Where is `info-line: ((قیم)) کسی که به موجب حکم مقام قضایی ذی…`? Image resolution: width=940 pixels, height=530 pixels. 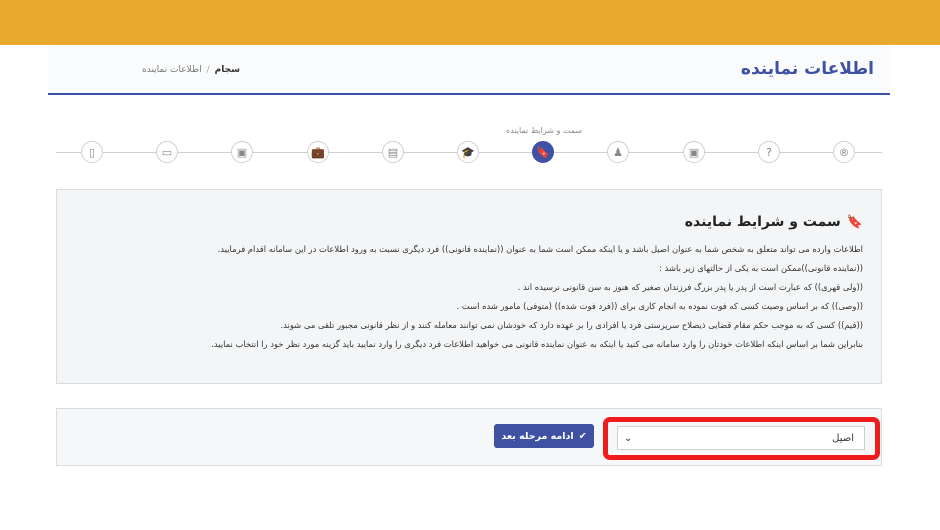 info-line: ((قیم)) کسی که به موجب حکم مقام قضایی ذی… is located at coordinates (571, 325).